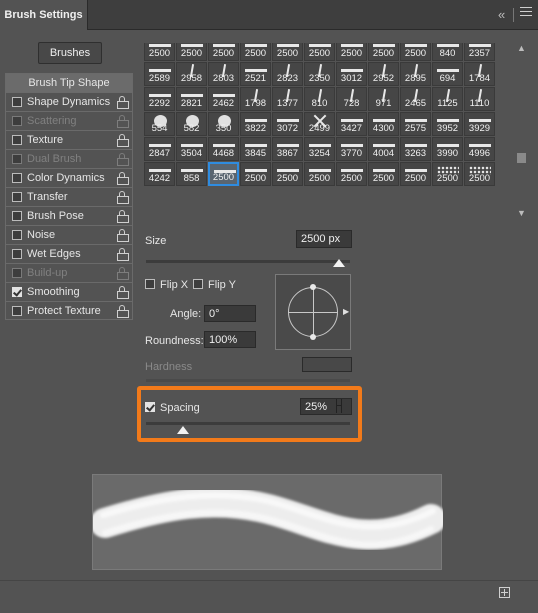 This screenshot has height=613, width=538. What do you see at coordinates (319, 149) in the screenshot?
I see `brush-preset: 3254` at bounding box center [319, 149].